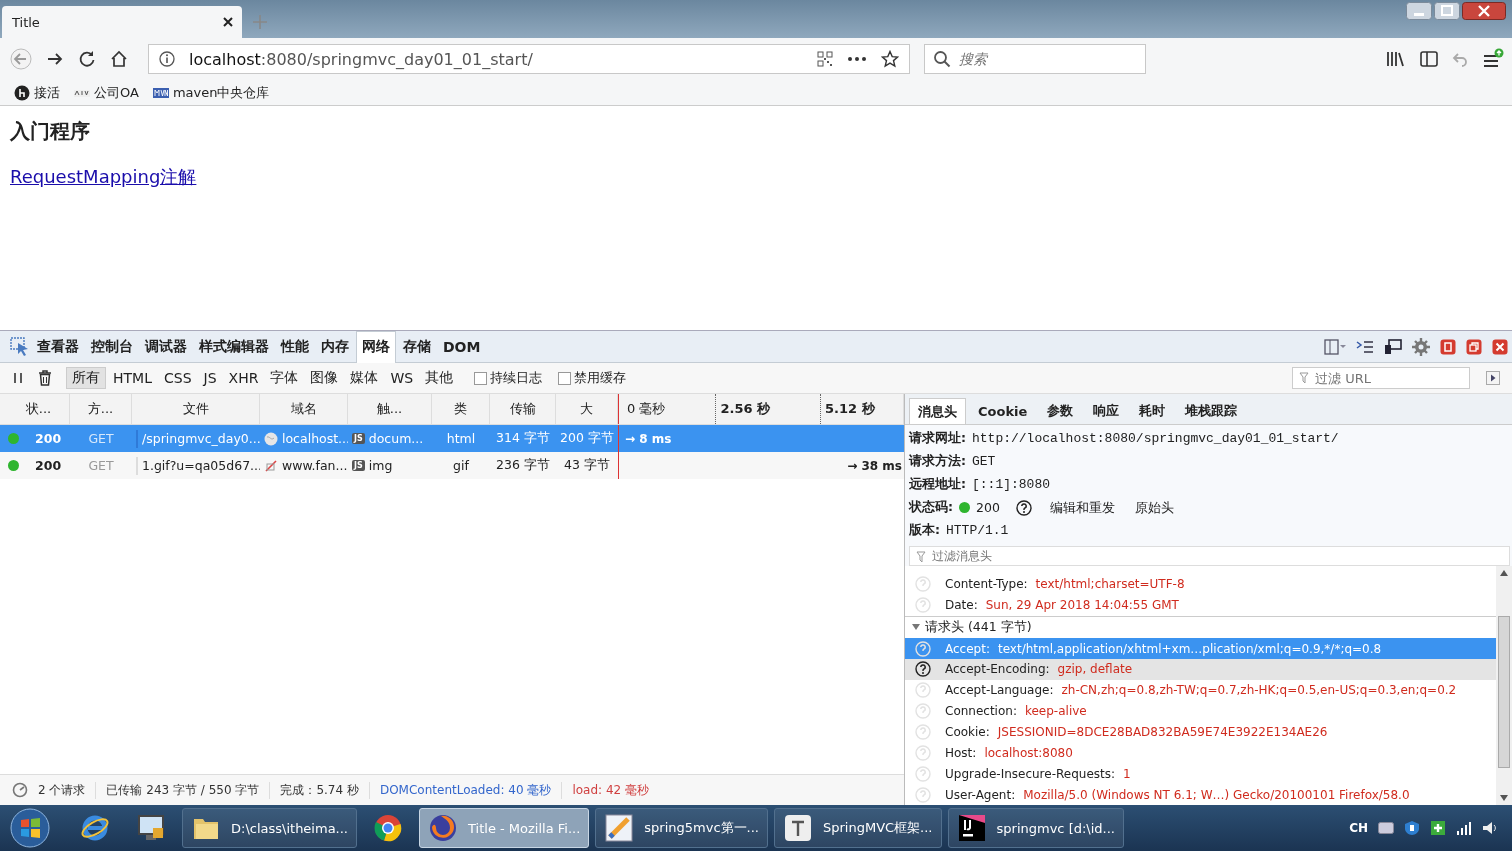 This screenshot has height=851, width=1512. I want to click on pause-icon, so click(18, 378).